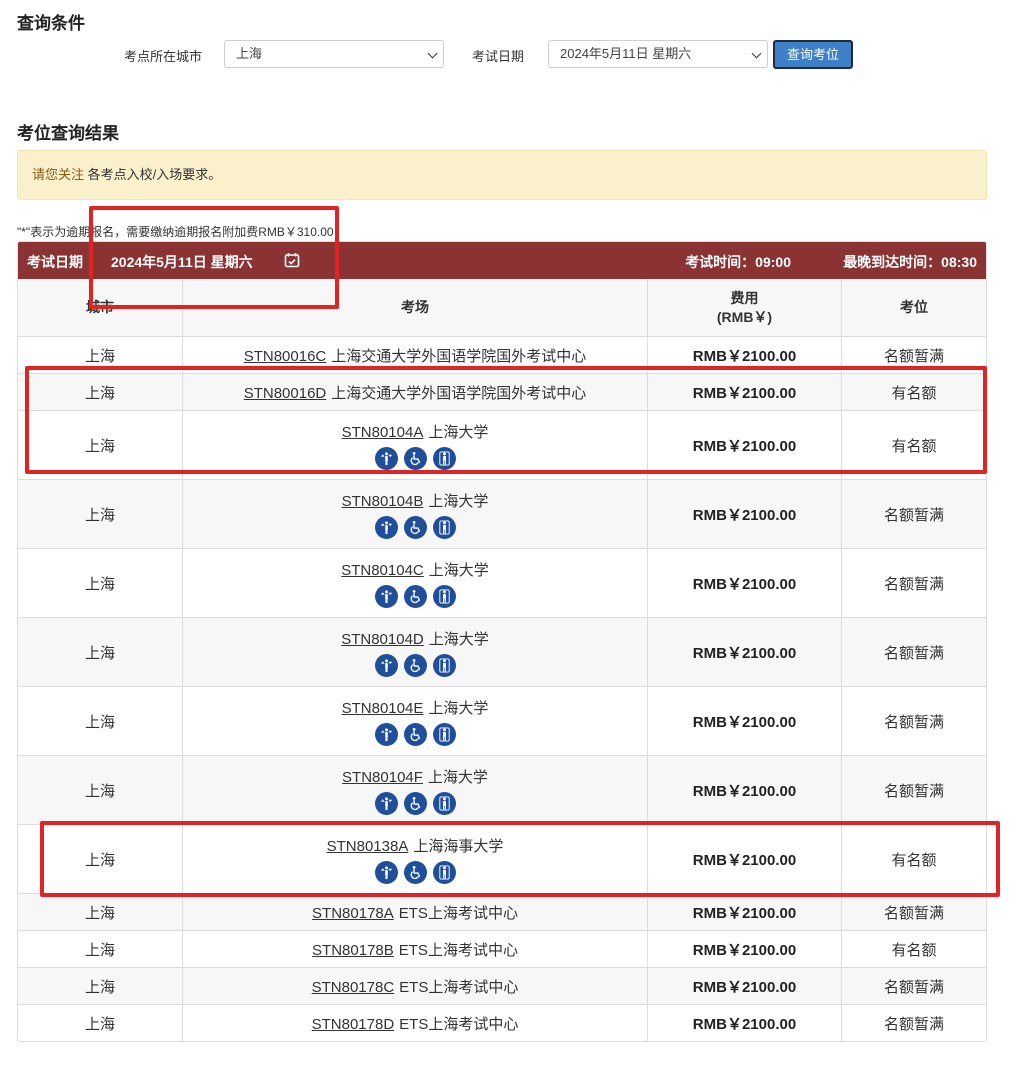  Describe the element at coordinates (744, 316) in the screenshot. I see `col-fee-header-line2: (RMB￥)` at that location.